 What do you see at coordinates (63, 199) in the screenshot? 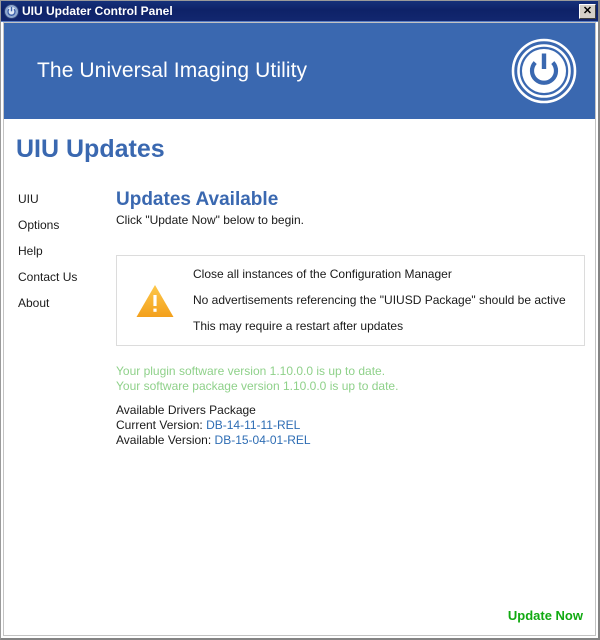
I see `sidebar-item-uiu: UIU` at bounding box center [63, 199].